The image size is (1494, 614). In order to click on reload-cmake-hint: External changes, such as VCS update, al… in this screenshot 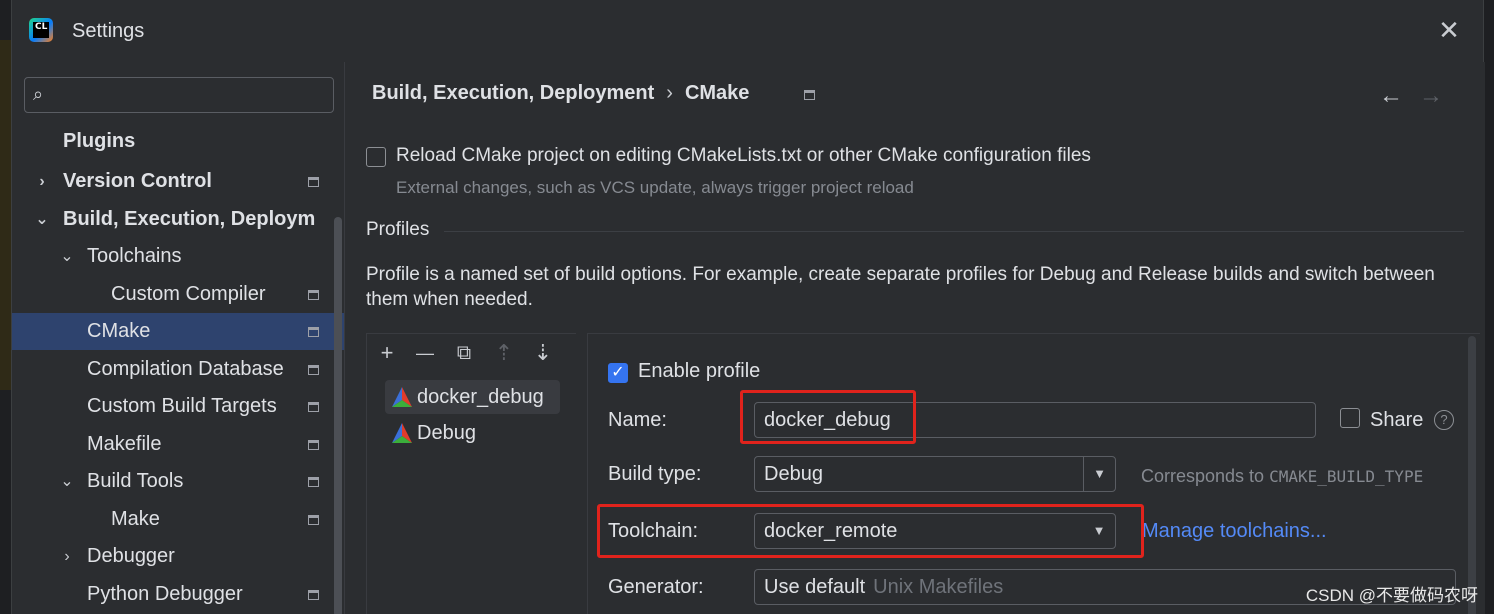, I will do `click(655, 187)`.